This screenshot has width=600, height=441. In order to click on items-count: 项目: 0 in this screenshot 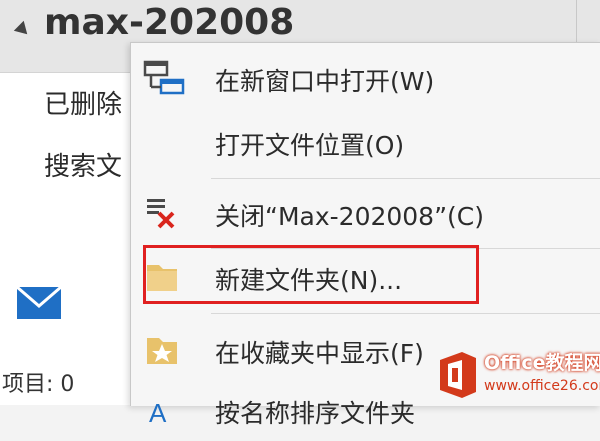, I will do `click(38, 384)`.